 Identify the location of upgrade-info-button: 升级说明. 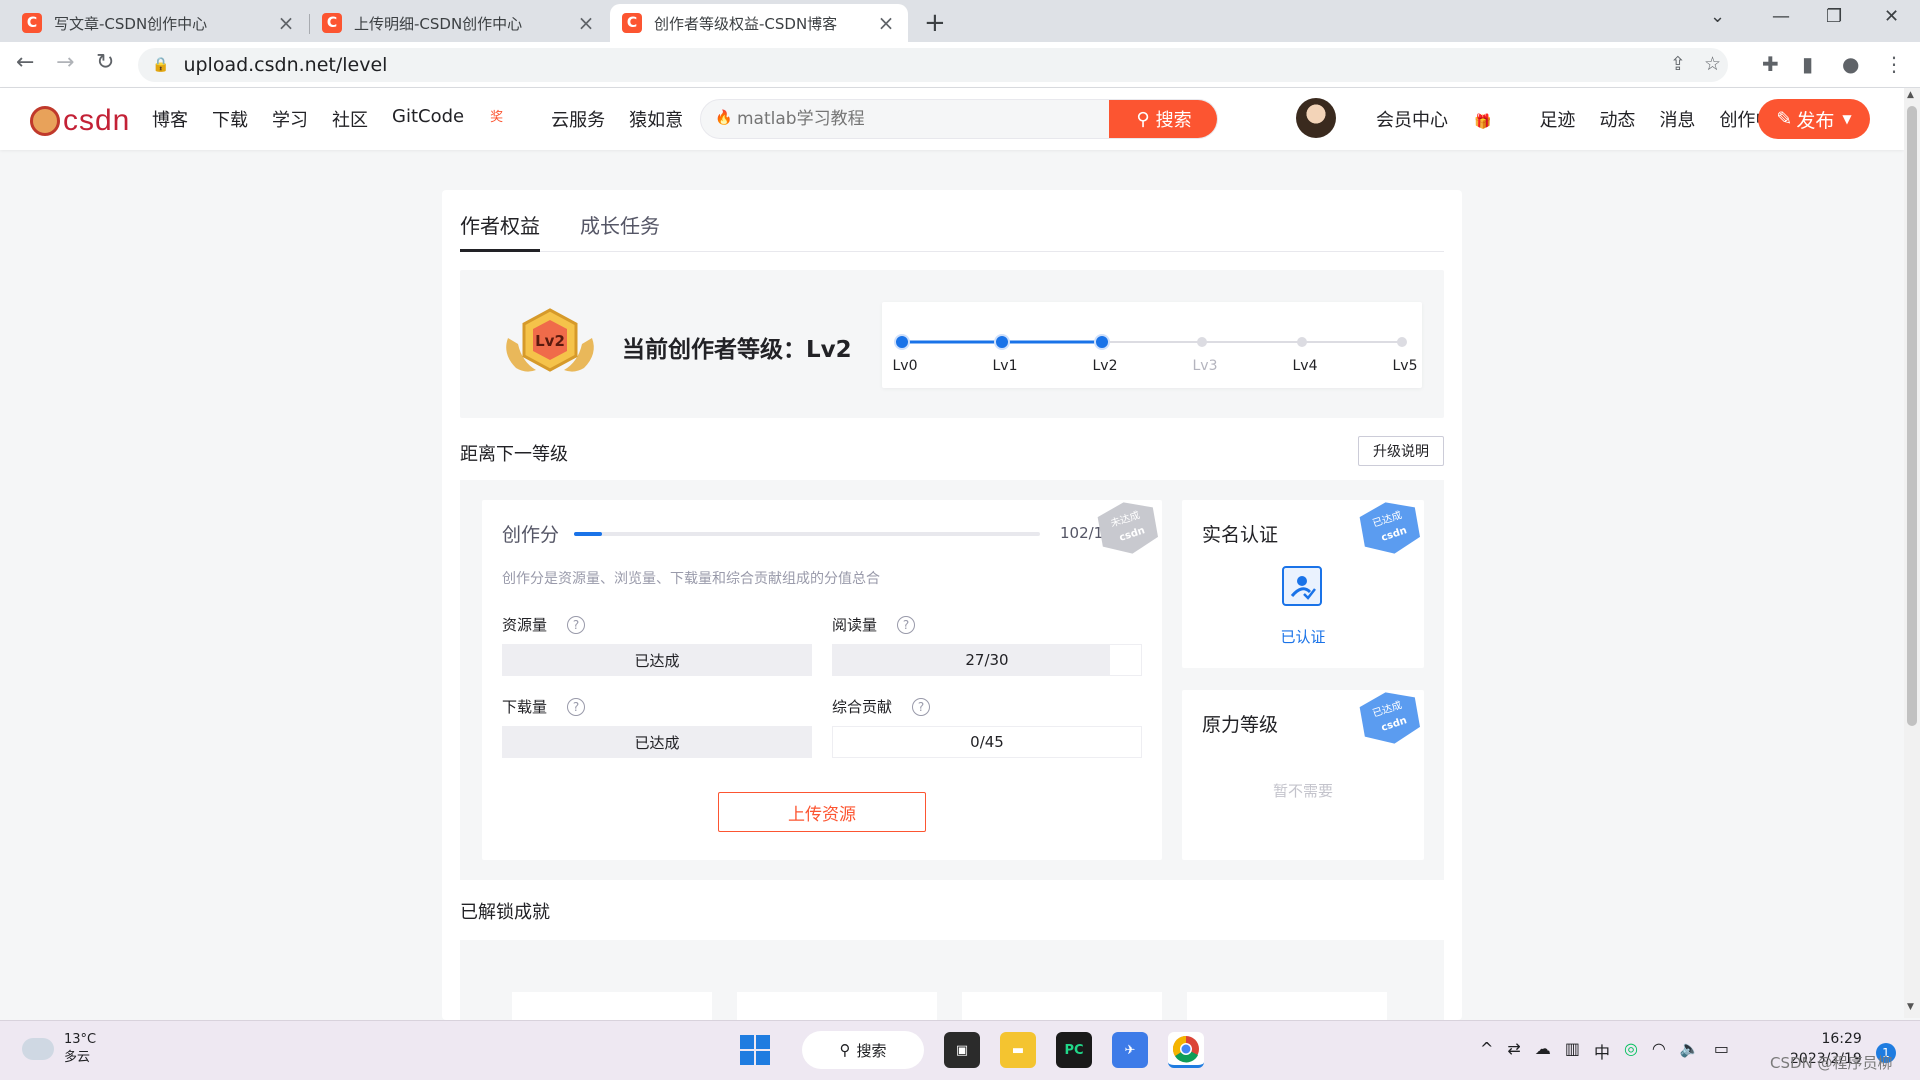
(1401, 451).